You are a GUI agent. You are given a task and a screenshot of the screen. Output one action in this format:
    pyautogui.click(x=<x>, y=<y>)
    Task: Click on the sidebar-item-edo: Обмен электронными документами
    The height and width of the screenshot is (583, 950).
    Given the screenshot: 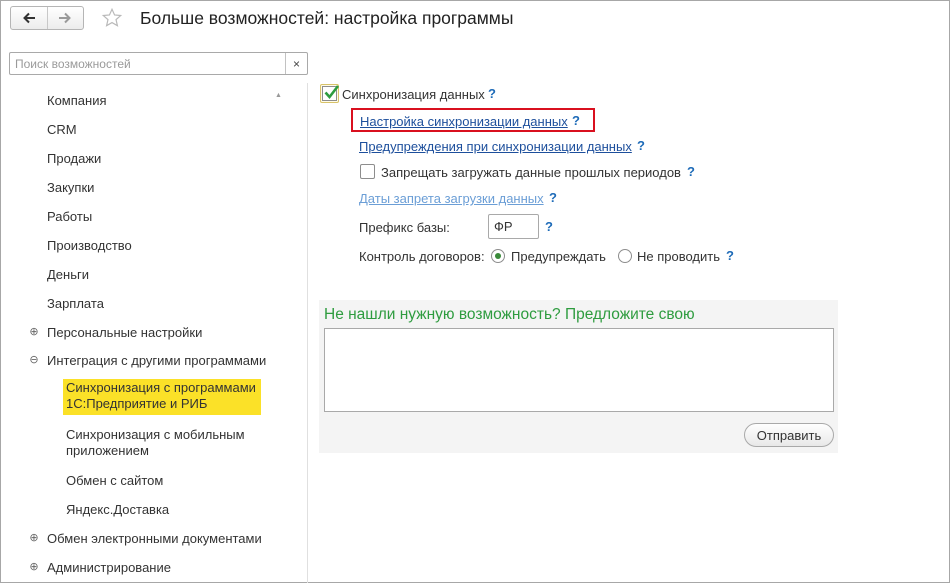 What is the action you would take?
    pyautogui.click(x=154, y=538)
    